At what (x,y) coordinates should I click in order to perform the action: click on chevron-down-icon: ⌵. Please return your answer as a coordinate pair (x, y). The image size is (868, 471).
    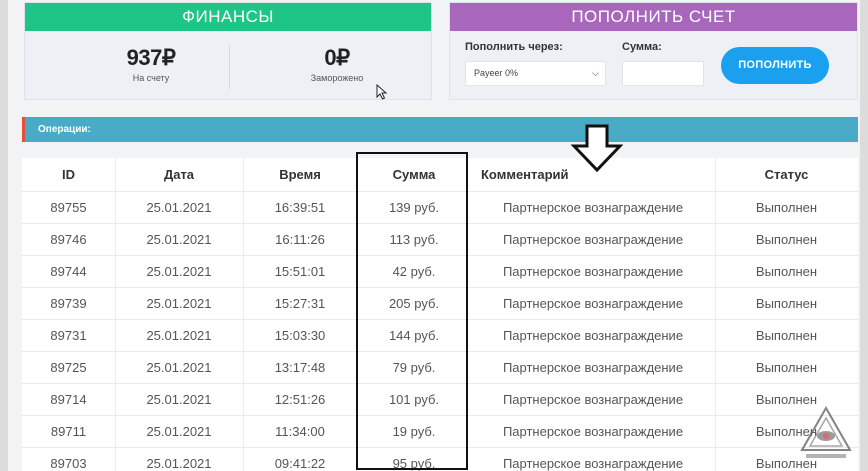
    Looking at the image, I should click on (595, 73).